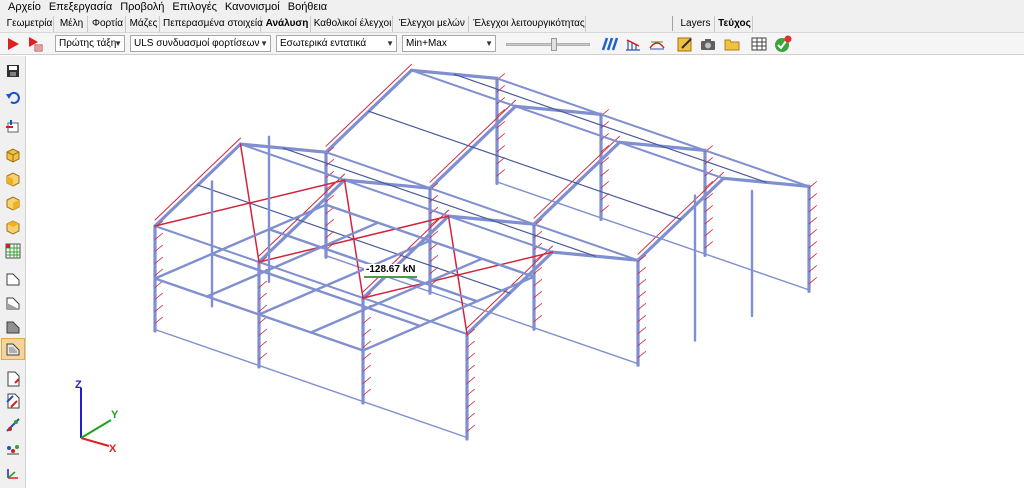 This screenshot has width=1024, height=488. What do you see at coordinates (13, 327) in the screenshot?
I see `solid-view-button` at bounding box center [13, 327].